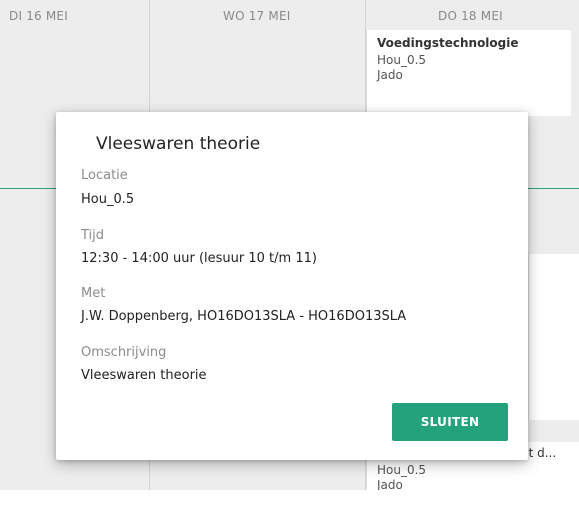 The image size is (579, 517). I want to click on time-label: Tijd, so click(93, 235).